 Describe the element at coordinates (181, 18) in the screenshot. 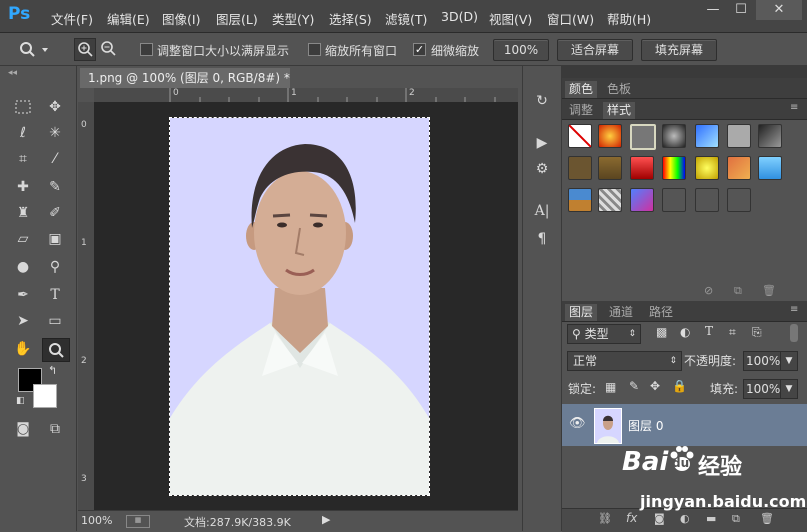

I see `menu-image: 图像(I)` at that location.